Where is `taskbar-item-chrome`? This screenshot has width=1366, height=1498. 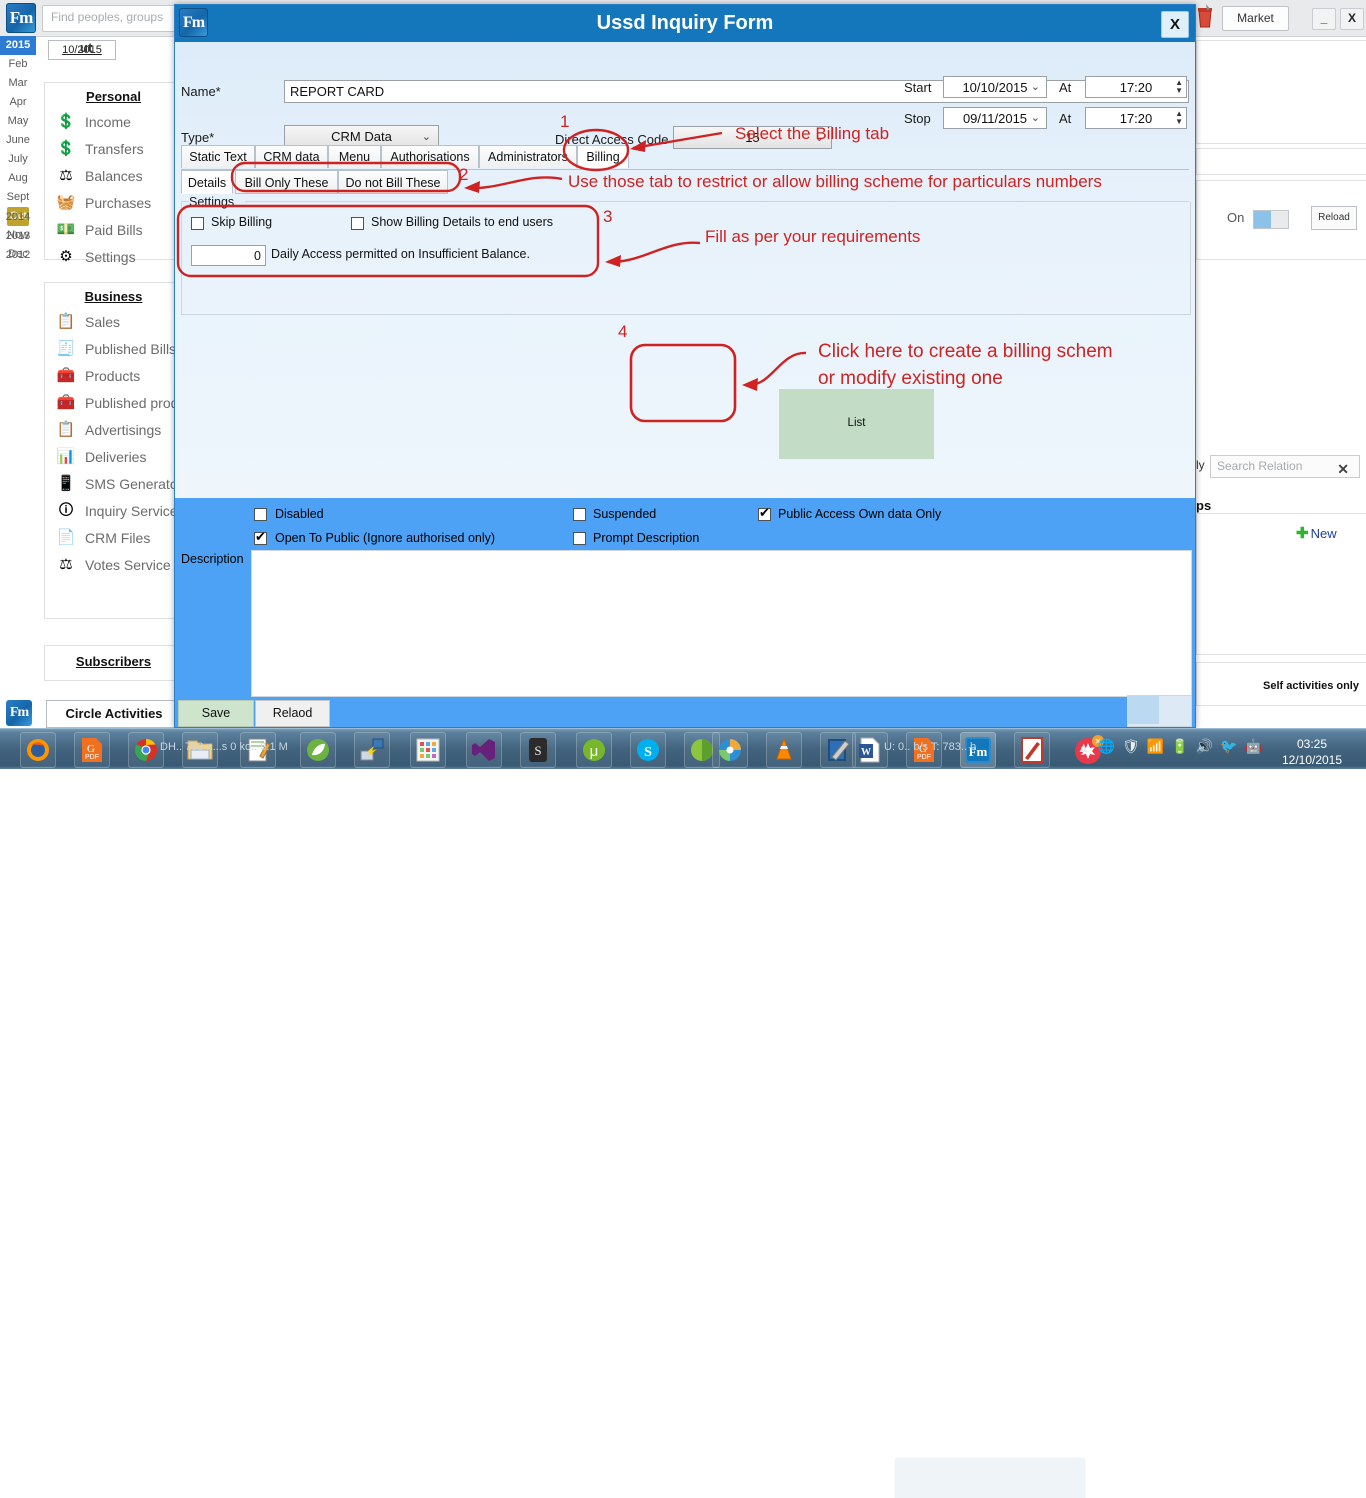
taskbar-item-chrome is located at coordinates (146, 750).